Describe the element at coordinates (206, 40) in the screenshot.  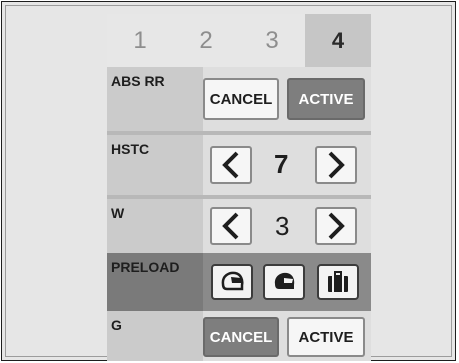
I see `tab-2: 2` at that location.